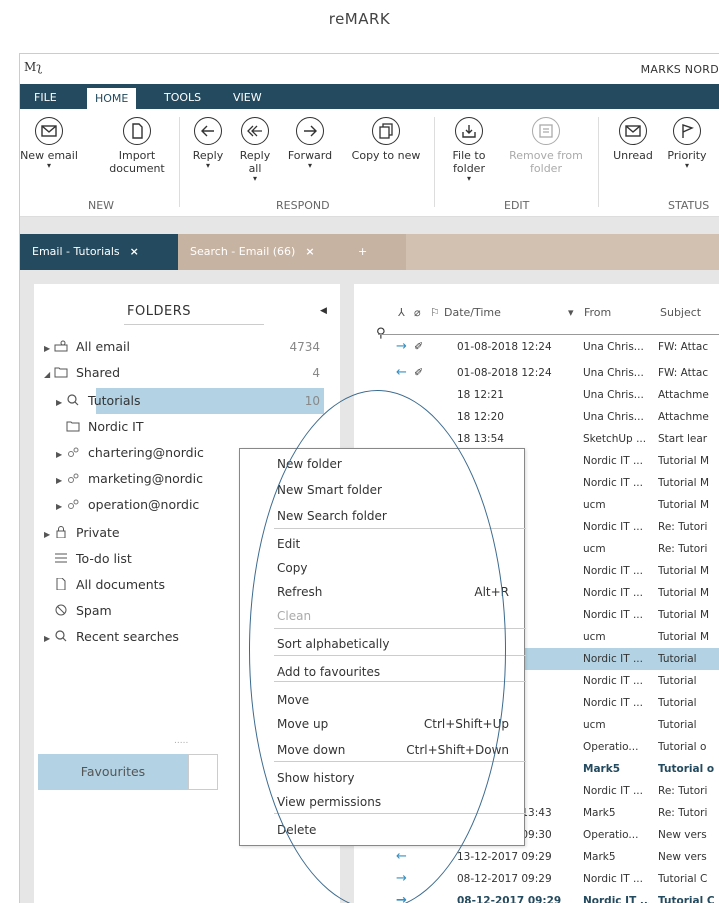 This screenshot has width=719, height=903. What do you see at coordinates (401, 312) in the screenshot?
I see `thread-icon: ⅄` at bounding box center [401, 312].